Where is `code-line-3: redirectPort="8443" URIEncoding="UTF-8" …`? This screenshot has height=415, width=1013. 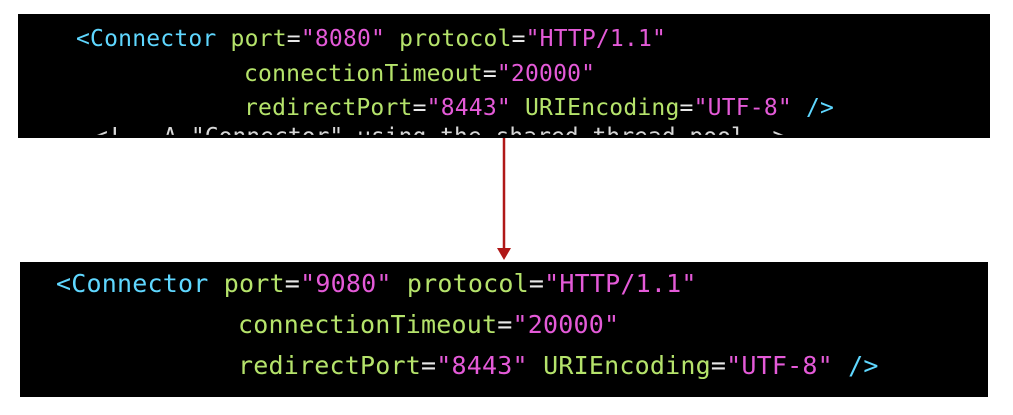 code-line-3: redirectPort="8443" URIEncoding="UTF-8" … is located at coordinates (558, 365).